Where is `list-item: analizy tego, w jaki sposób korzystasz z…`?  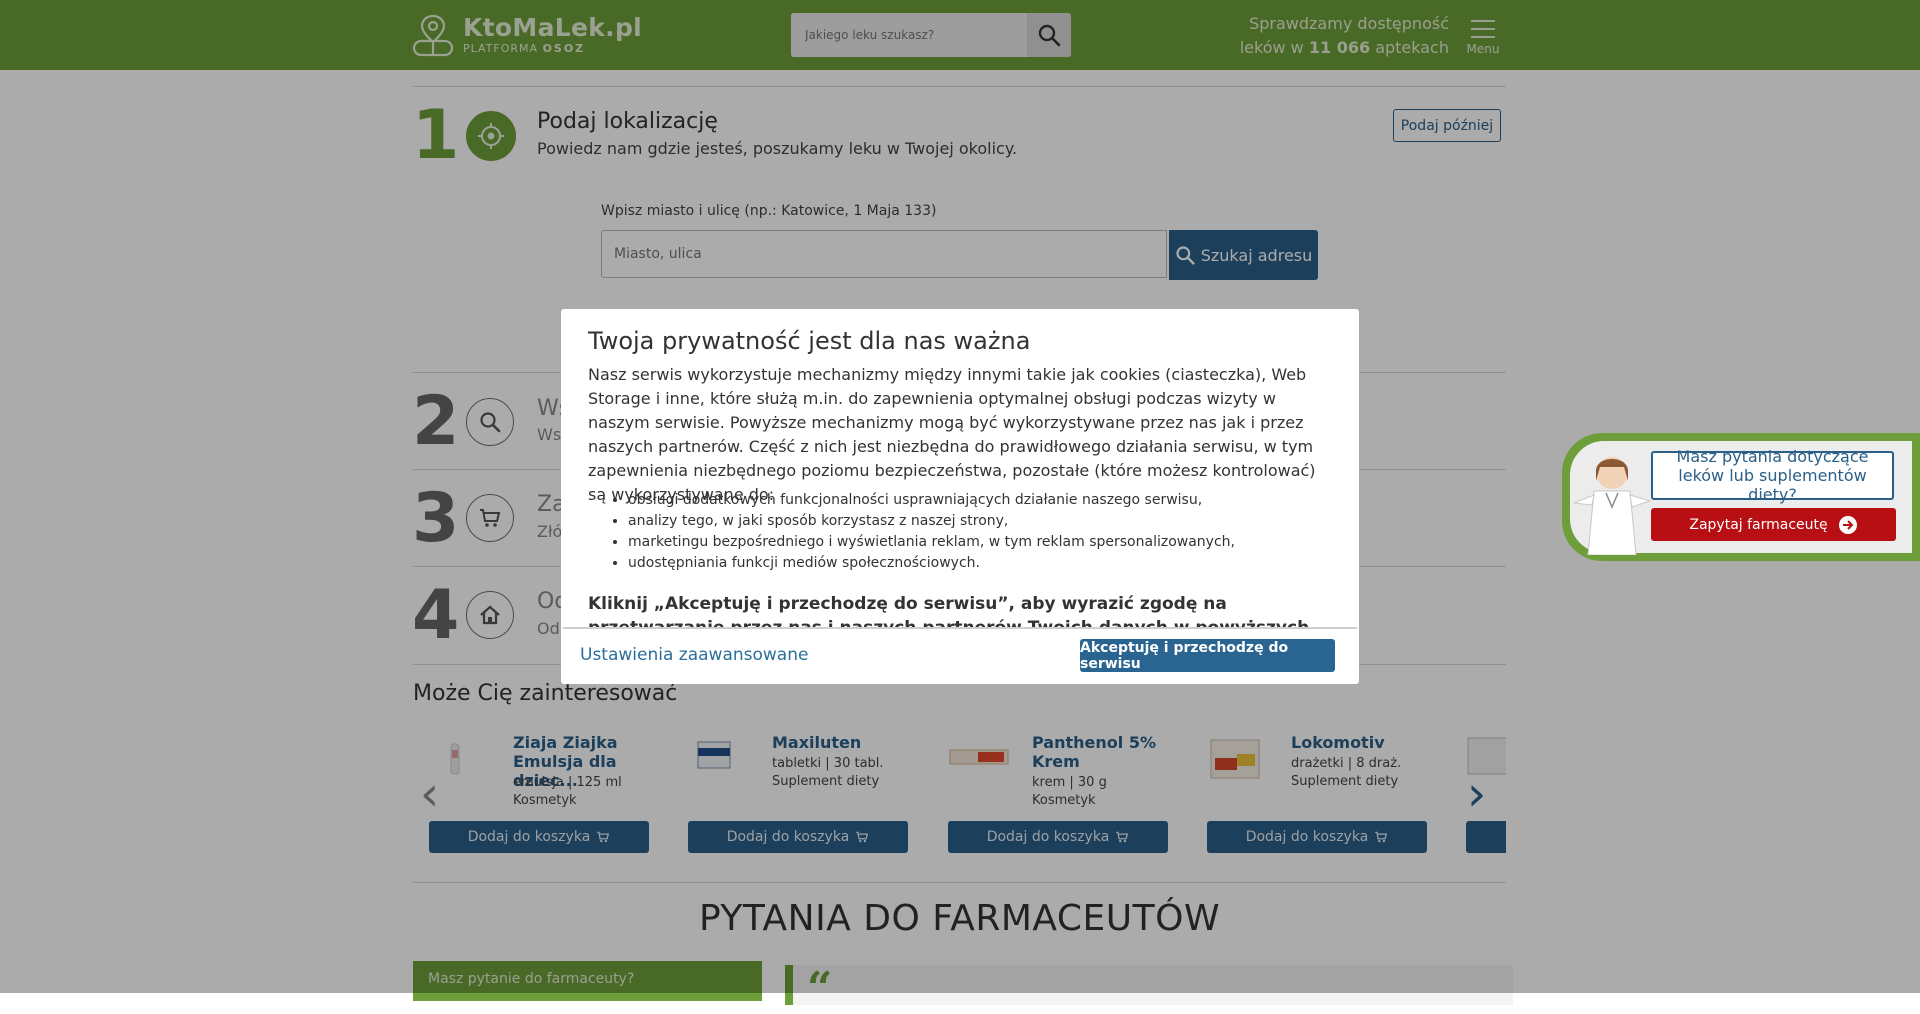 list-item: analizy tego, w jaki sposób korzystasz z… is located at coordinates (978, 521).